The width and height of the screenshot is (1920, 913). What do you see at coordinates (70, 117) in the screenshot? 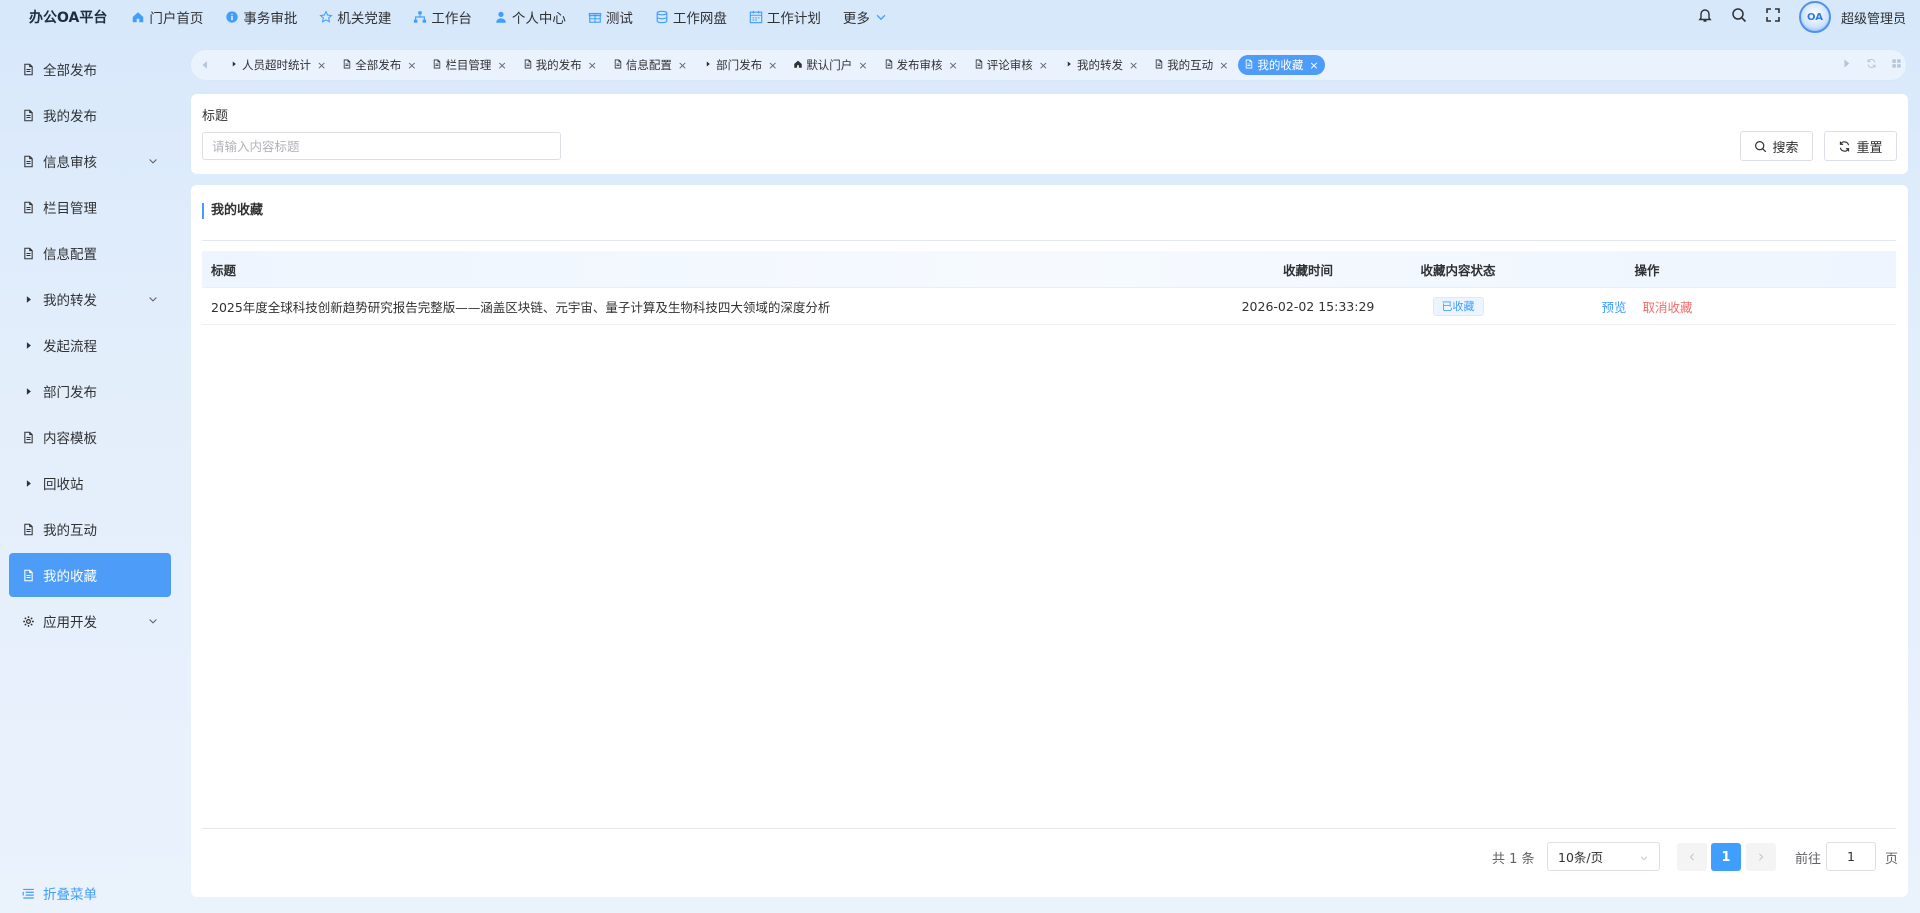
I see `sidebar-item-label: 我的发布` at bounding box center [70, 117].